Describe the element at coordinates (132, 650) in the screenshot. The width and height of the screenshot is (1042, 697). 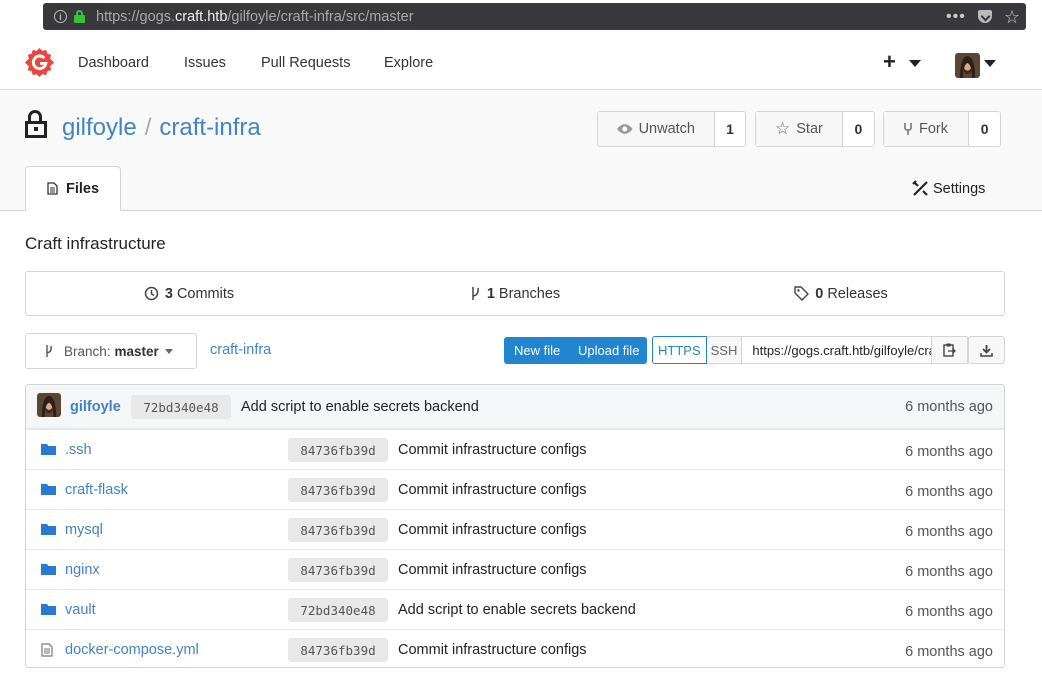
I see `file-name-link: docker-compose.yml` at that location.